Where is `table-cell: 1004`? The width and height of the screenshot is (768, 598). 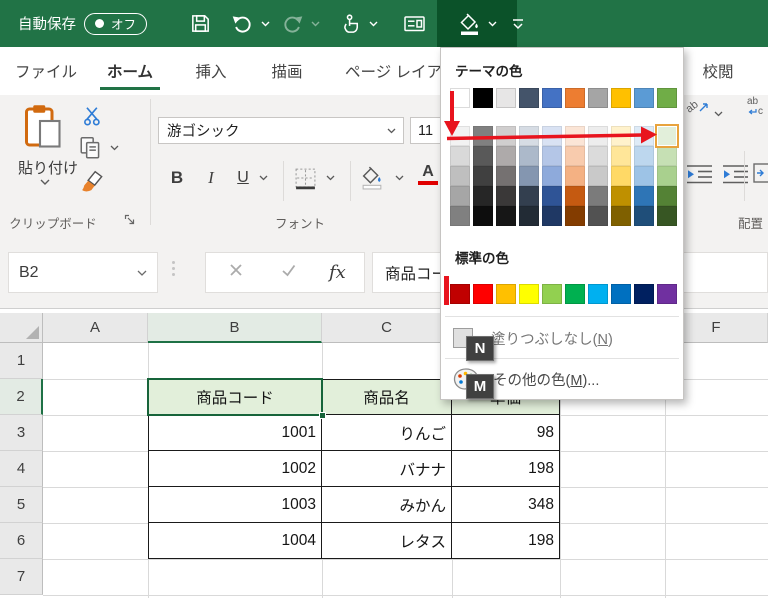 table-cell: 1004 is located at coordinates (235, 541).